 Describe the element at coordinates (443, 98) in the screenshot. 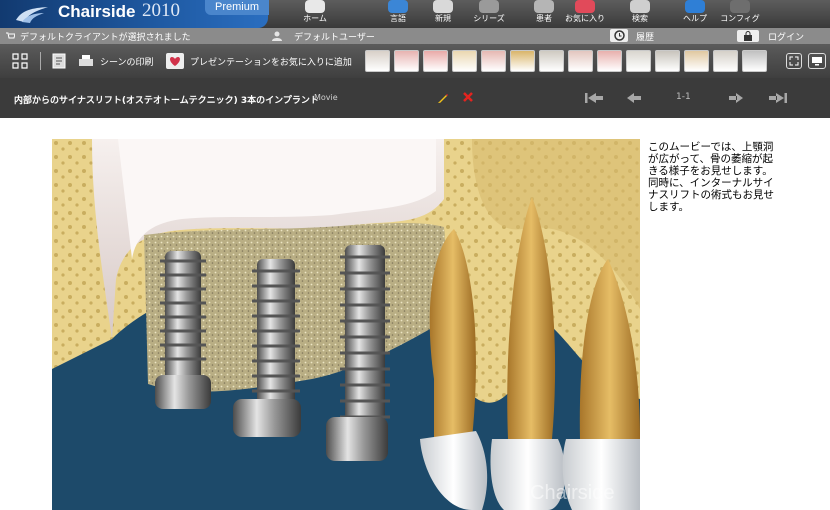

I see `edit-pencil-icon` at that location.